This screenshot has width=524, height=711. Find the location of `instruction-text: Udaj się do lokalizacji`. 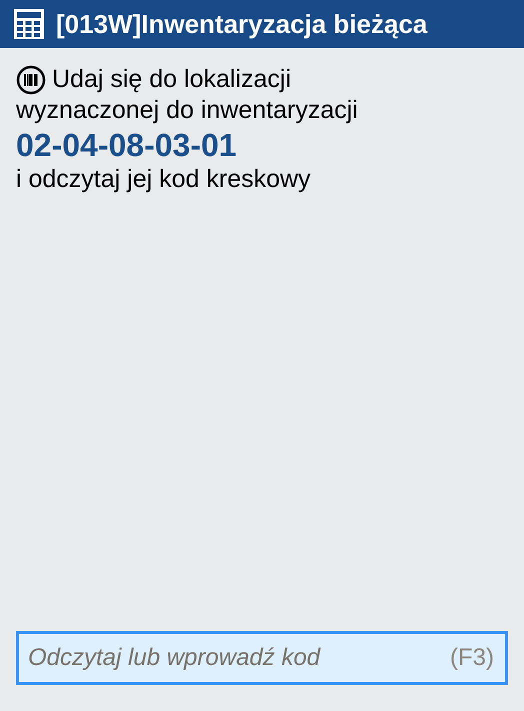

instruction-text: Udaj się do lokalizacji is located at coordinates (172, 79).